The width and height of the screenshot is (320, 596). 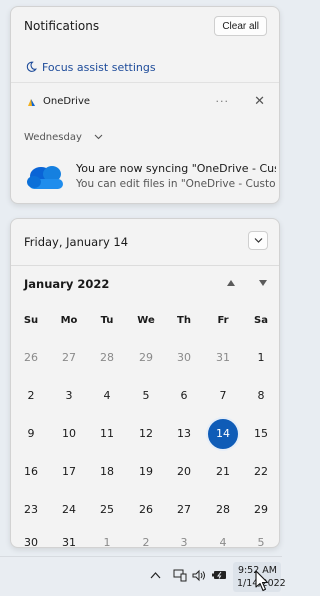 What do you see at coordinates (199, 575) in the screenshot?
I see `volume-icon` at bounding box center [199, 575].